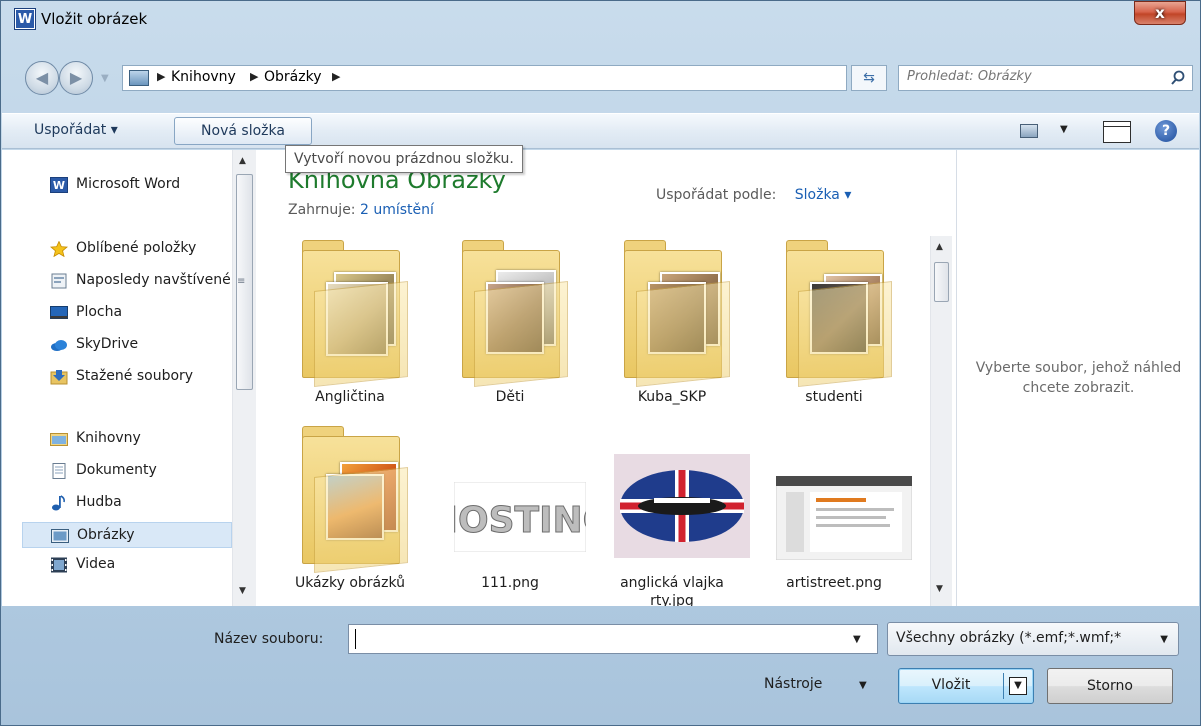 This screenshot has height=726, width=1201. I want to click on nav-item-recent-places: Naposledy navštívené, so click(127, 281).